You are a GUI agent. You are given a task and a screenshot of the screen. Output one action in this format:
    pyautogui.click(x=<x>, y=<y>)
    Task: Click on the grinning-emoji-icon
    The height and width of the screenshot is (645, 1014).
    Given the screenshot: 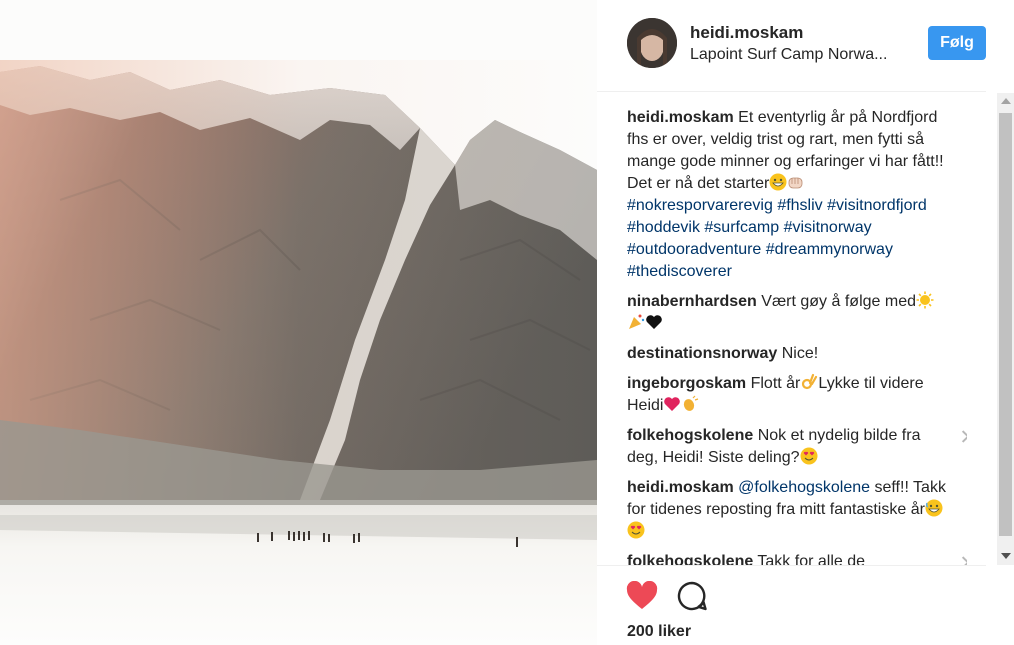 What is the action you would take?
    pyautogui.click(x=778, y=182)
    